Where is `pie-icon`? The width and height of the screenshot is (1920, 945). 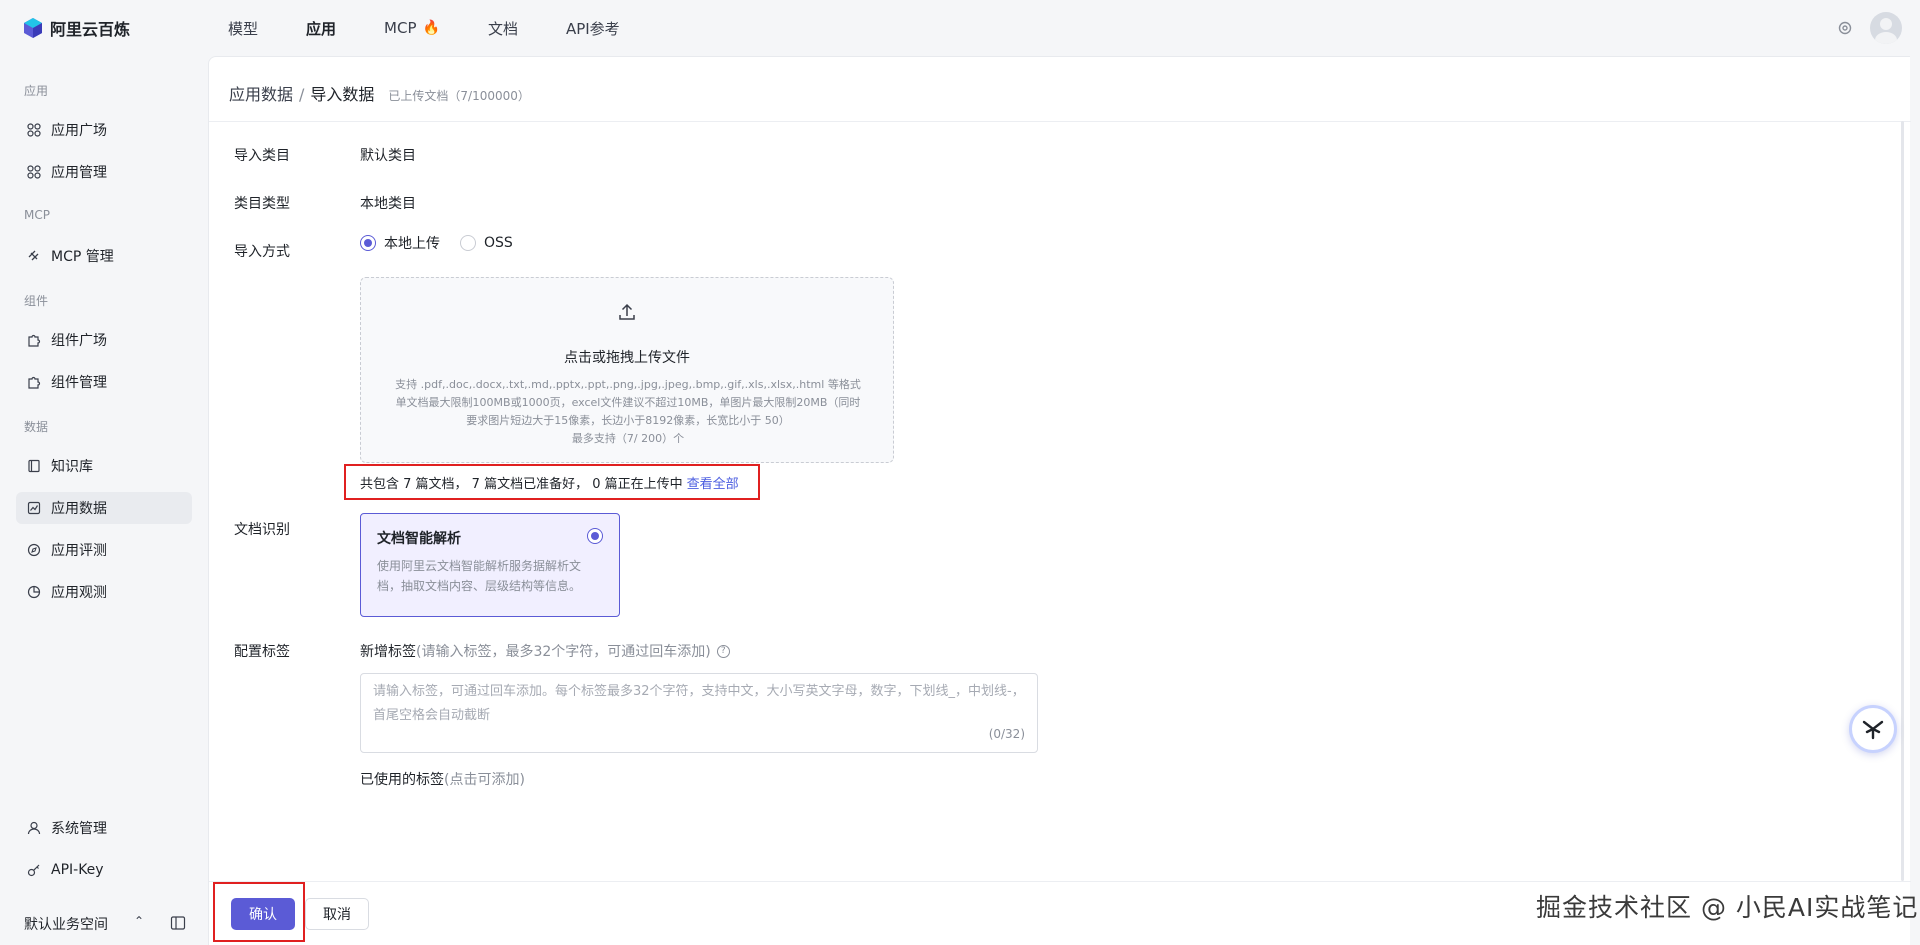 pie-icon is located at coordinates (34, 592).